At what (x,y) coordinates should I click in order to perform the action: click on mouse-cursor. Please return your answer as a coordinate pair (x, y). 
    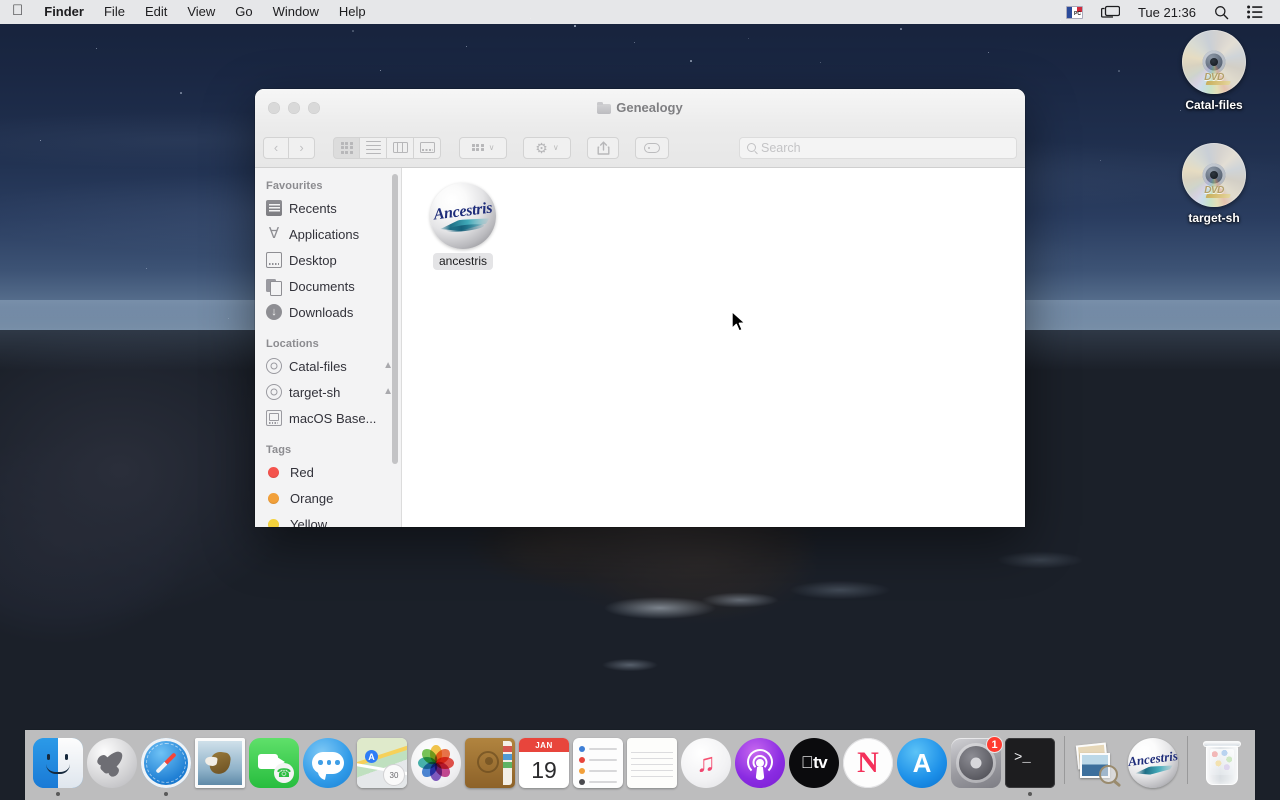
    Looking at the image, I should click on (739, 325).